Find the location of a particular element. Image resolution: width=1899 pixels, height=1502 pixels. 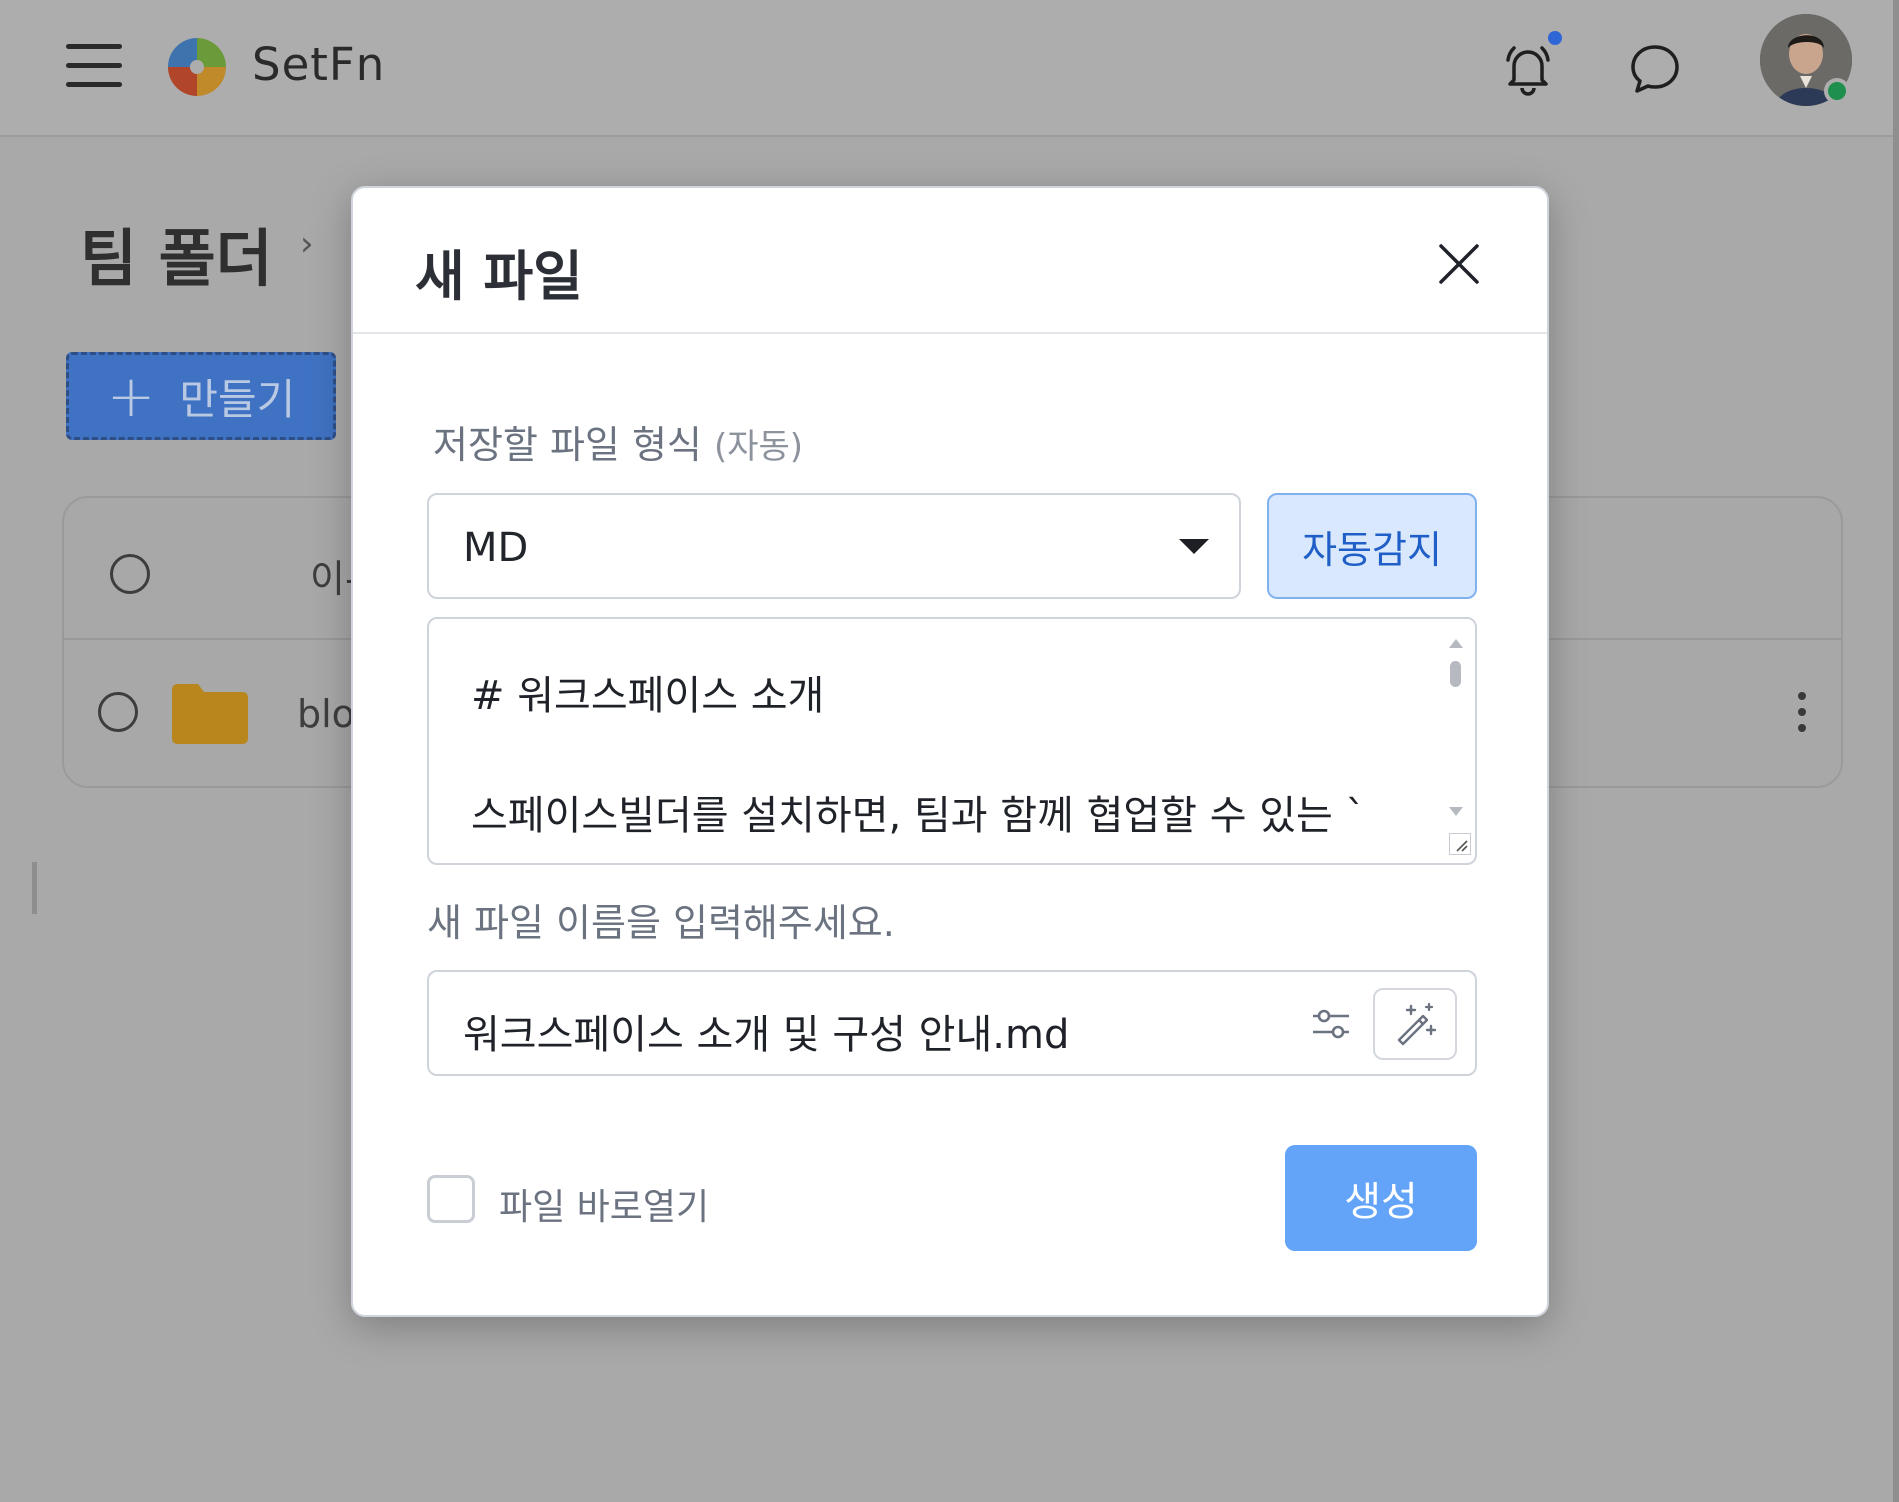

create-button: + 만들기 is located at coordinates (201, 396).